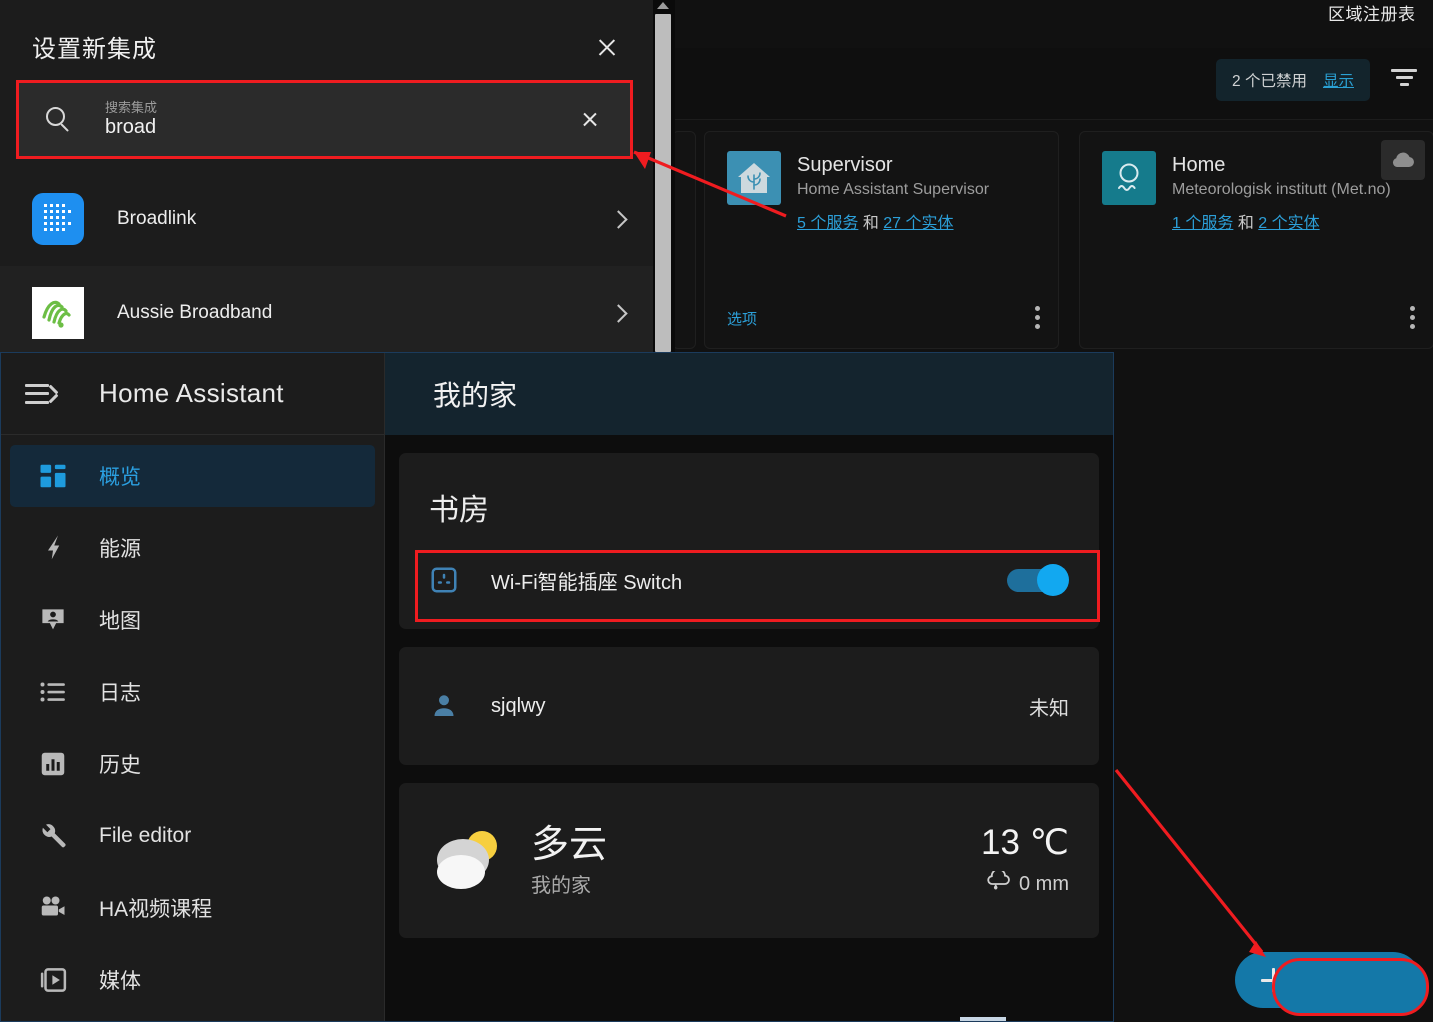 This screenshot has height=1022, width=1433. Describe the element at coordinates (1269, 81) in the screenshot. I see `disabled-count-label: 2 个已禁用` at that location.